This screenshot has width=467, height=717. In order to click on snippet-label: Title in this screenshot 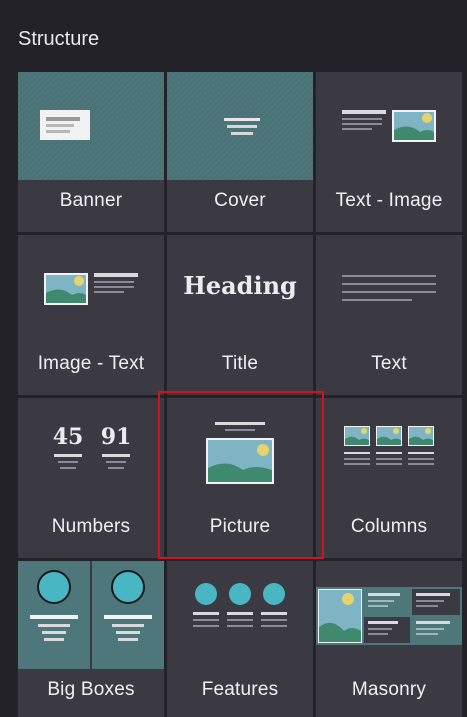, I will do `click(240, 363)`.